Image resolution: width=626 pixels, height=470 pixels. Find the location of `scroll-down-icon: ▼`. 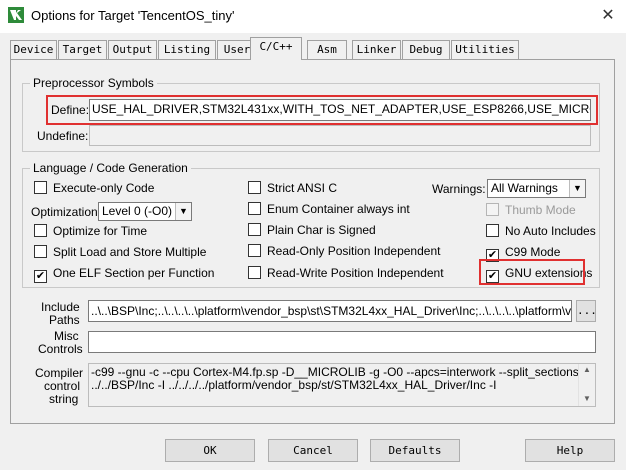

scroll-down-icon: ▼ is located at coordinates (587, 398).